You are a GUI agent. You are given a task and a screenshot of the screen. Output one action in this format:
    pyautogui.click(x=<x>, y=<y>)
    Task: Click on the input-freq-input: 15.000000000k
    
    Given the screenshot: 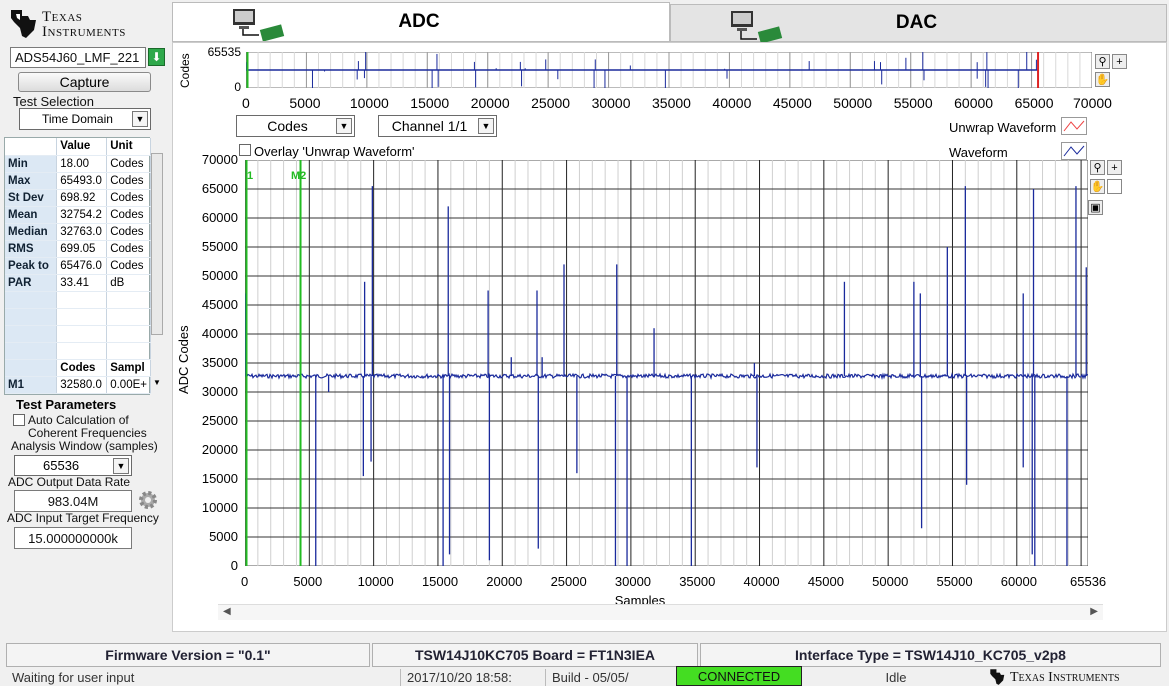 What is the action you would take?
    pyautogui.click(x=73, y=538)
    